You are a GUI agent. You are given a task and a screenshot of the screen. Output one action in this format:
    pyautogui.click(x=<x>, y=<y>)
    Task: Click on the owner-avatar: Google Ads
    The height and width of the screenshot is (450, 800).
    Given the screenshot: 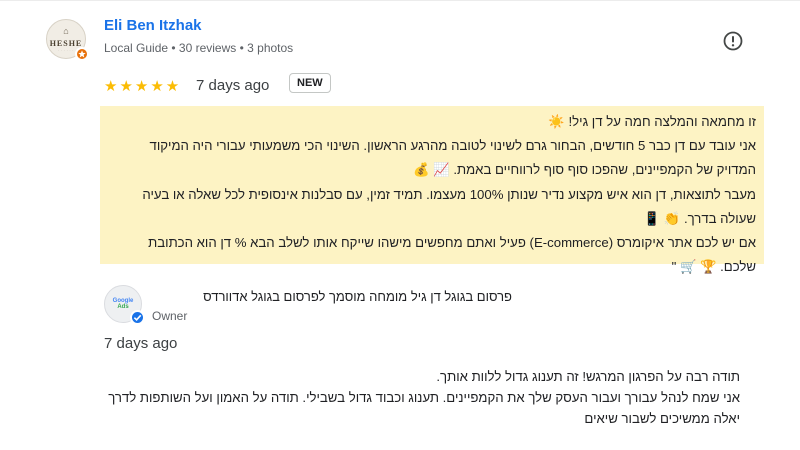 What is the action you would take?
    pyautogui.click(x=124, y=305)
    